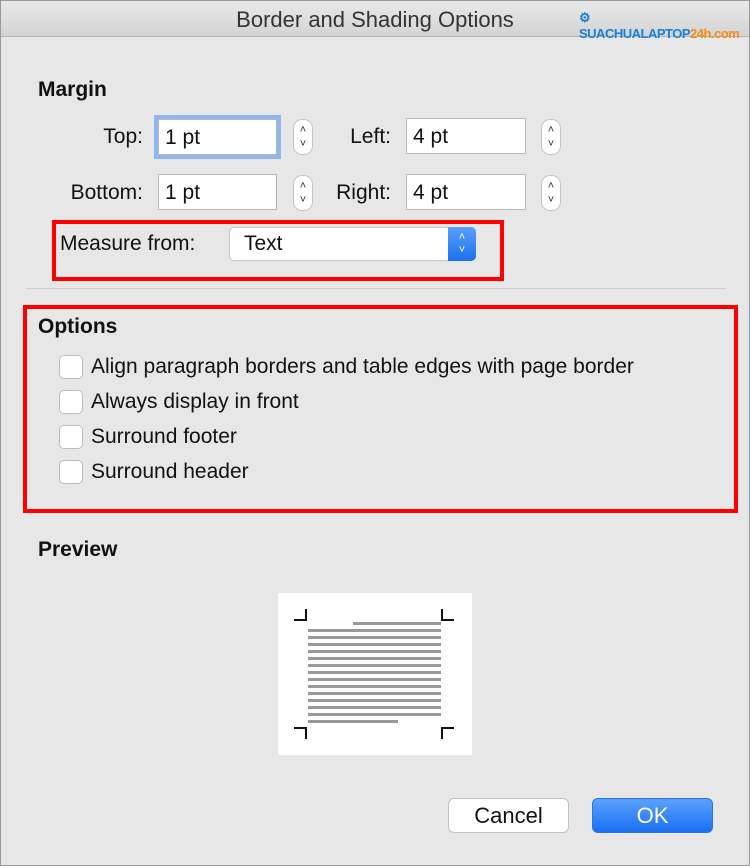  Describe the element at coordinates (217, 137) in the screenshot. I see `top-margin-input: 1 pt` at that location.